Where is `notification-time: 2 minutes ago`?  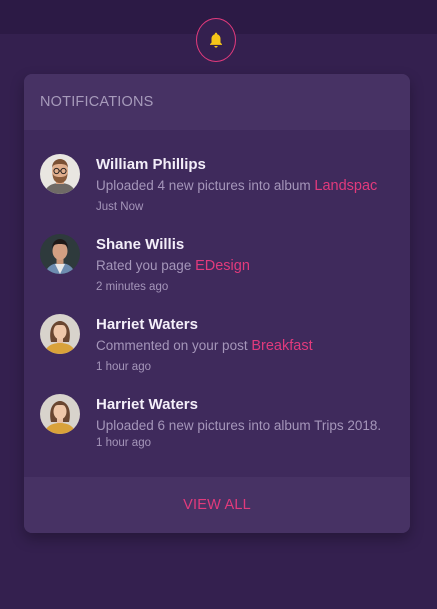
notification-time: 2 minutes ago is located at coordinates (132, 287).